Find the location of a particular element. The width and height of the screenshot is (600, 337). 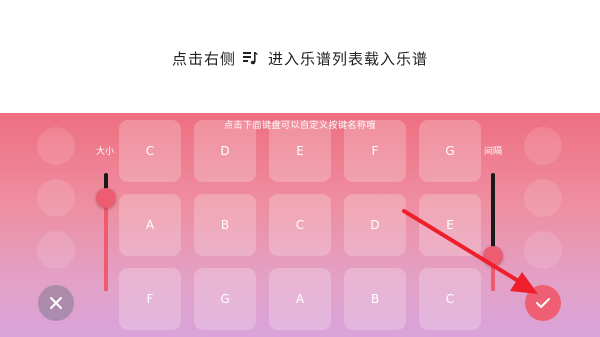

instruction-text-part2: 进入乐谱列表载入乐谱 is located at coordinates (348, 58).